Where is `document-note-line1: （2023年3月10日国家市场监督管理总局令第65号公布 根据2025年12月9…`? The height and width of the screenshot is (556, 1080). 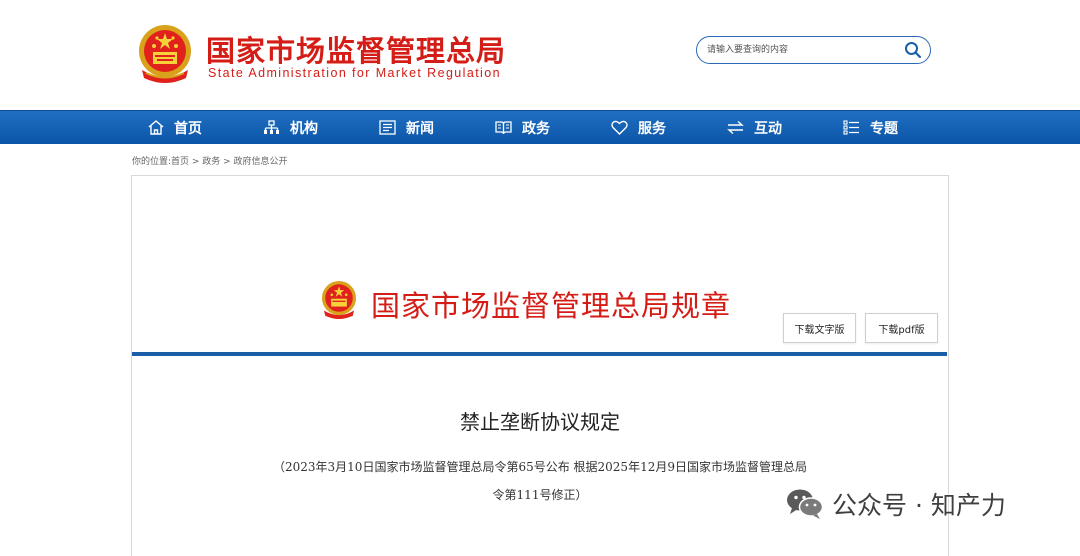 document-note-line1: （2023年3月10日国家市场监督管理总局令第65号公布 根据2025年12月9… is located at coordinates (540, 467).